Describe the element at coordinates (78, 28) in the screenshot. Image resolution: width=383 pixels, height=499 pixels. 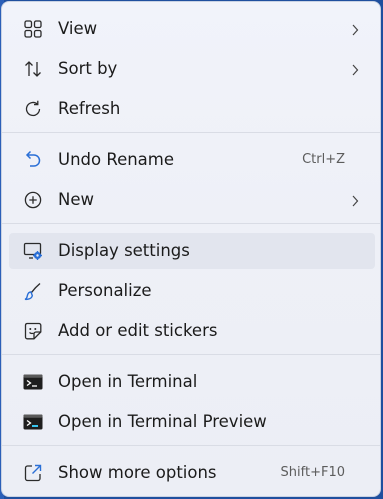
I see `menu-item-label: View` at that location.